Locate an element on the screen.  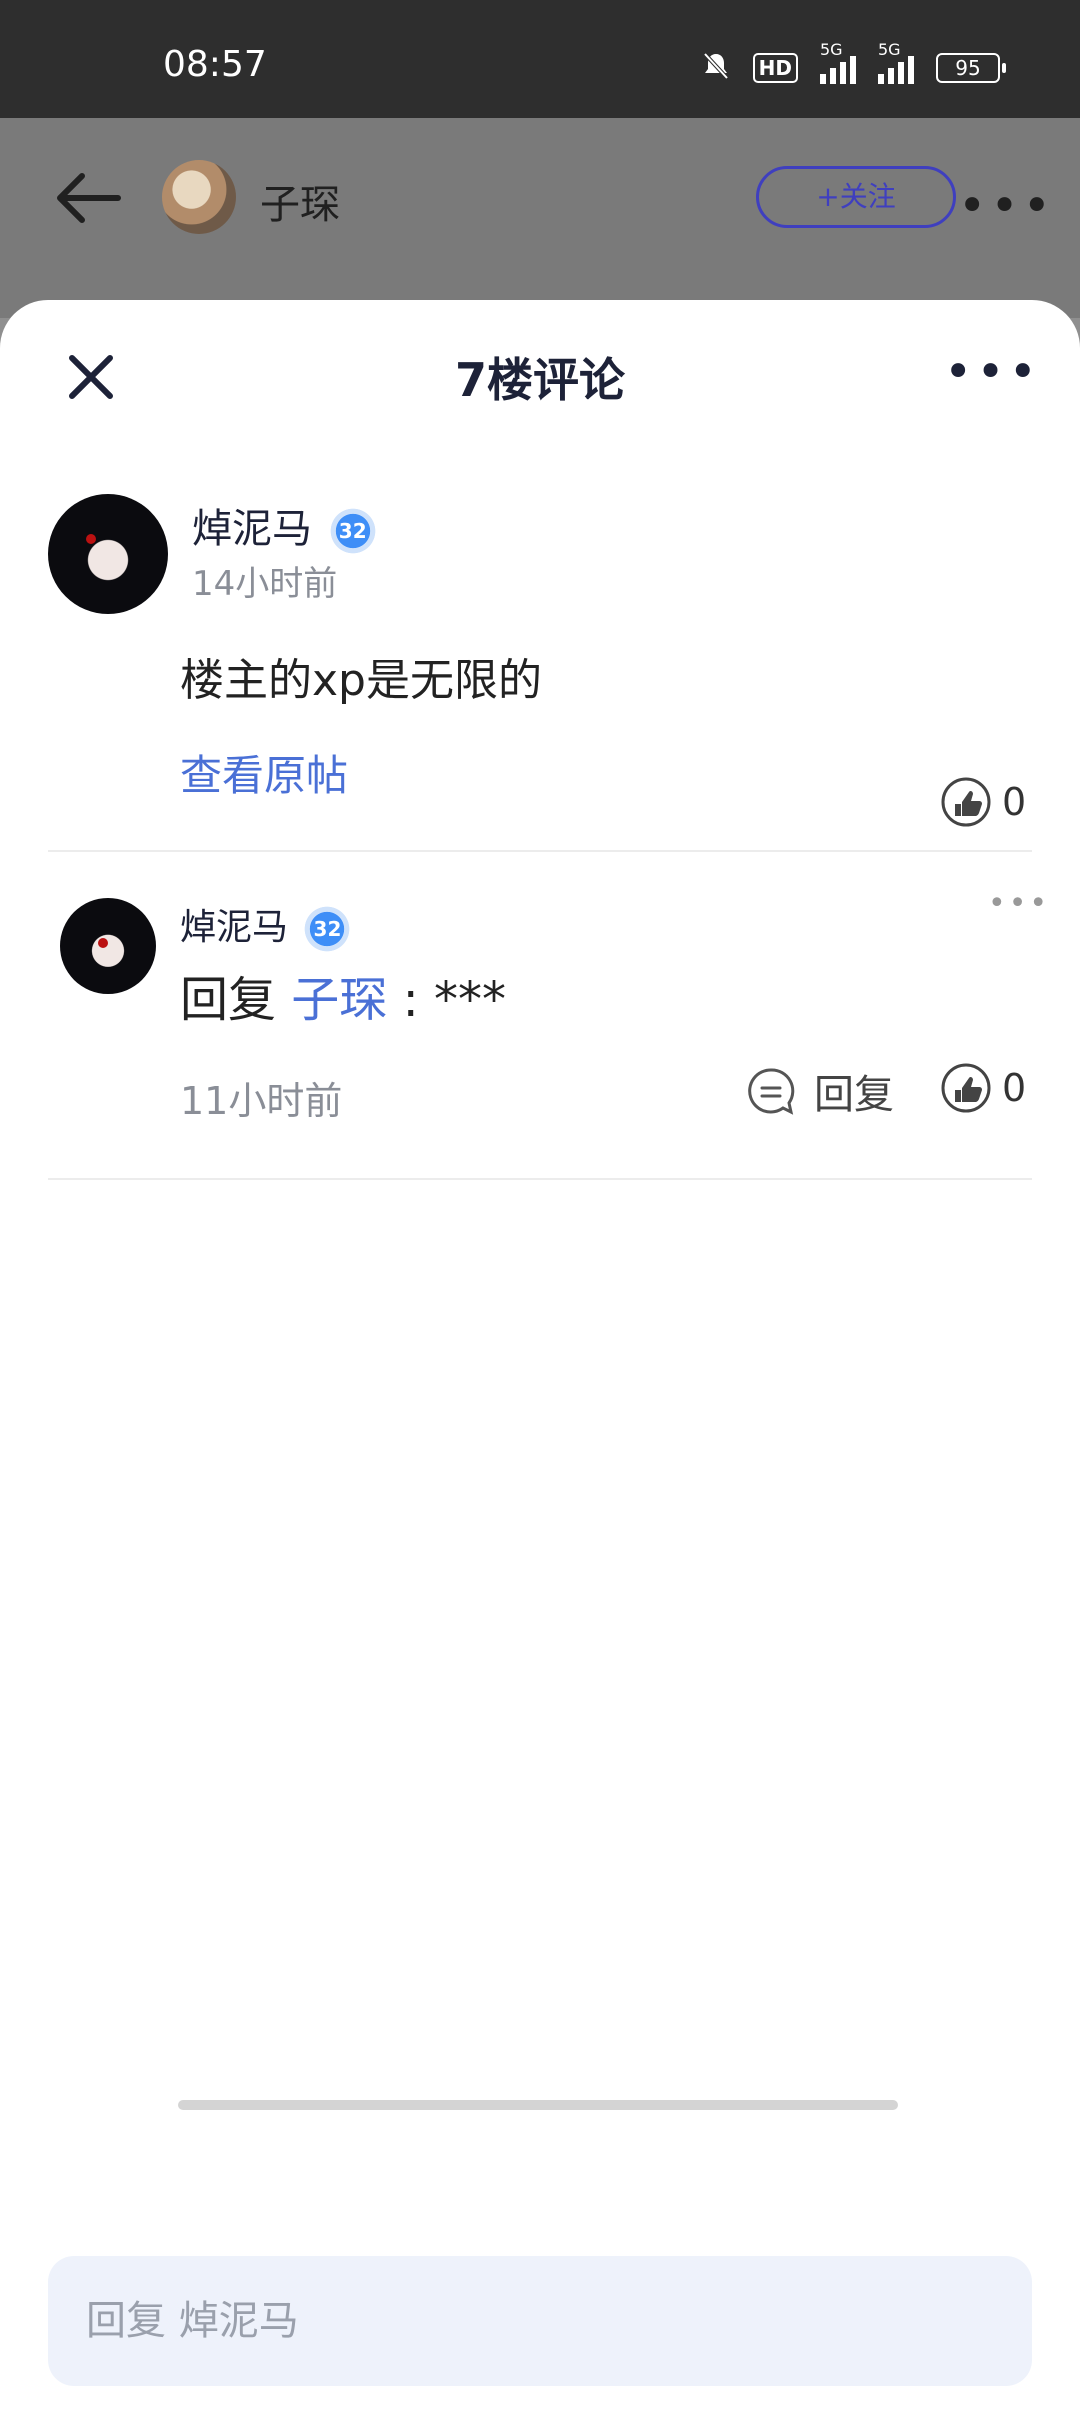
nav-more-button: ••• is located at coordinates (1006, 206).